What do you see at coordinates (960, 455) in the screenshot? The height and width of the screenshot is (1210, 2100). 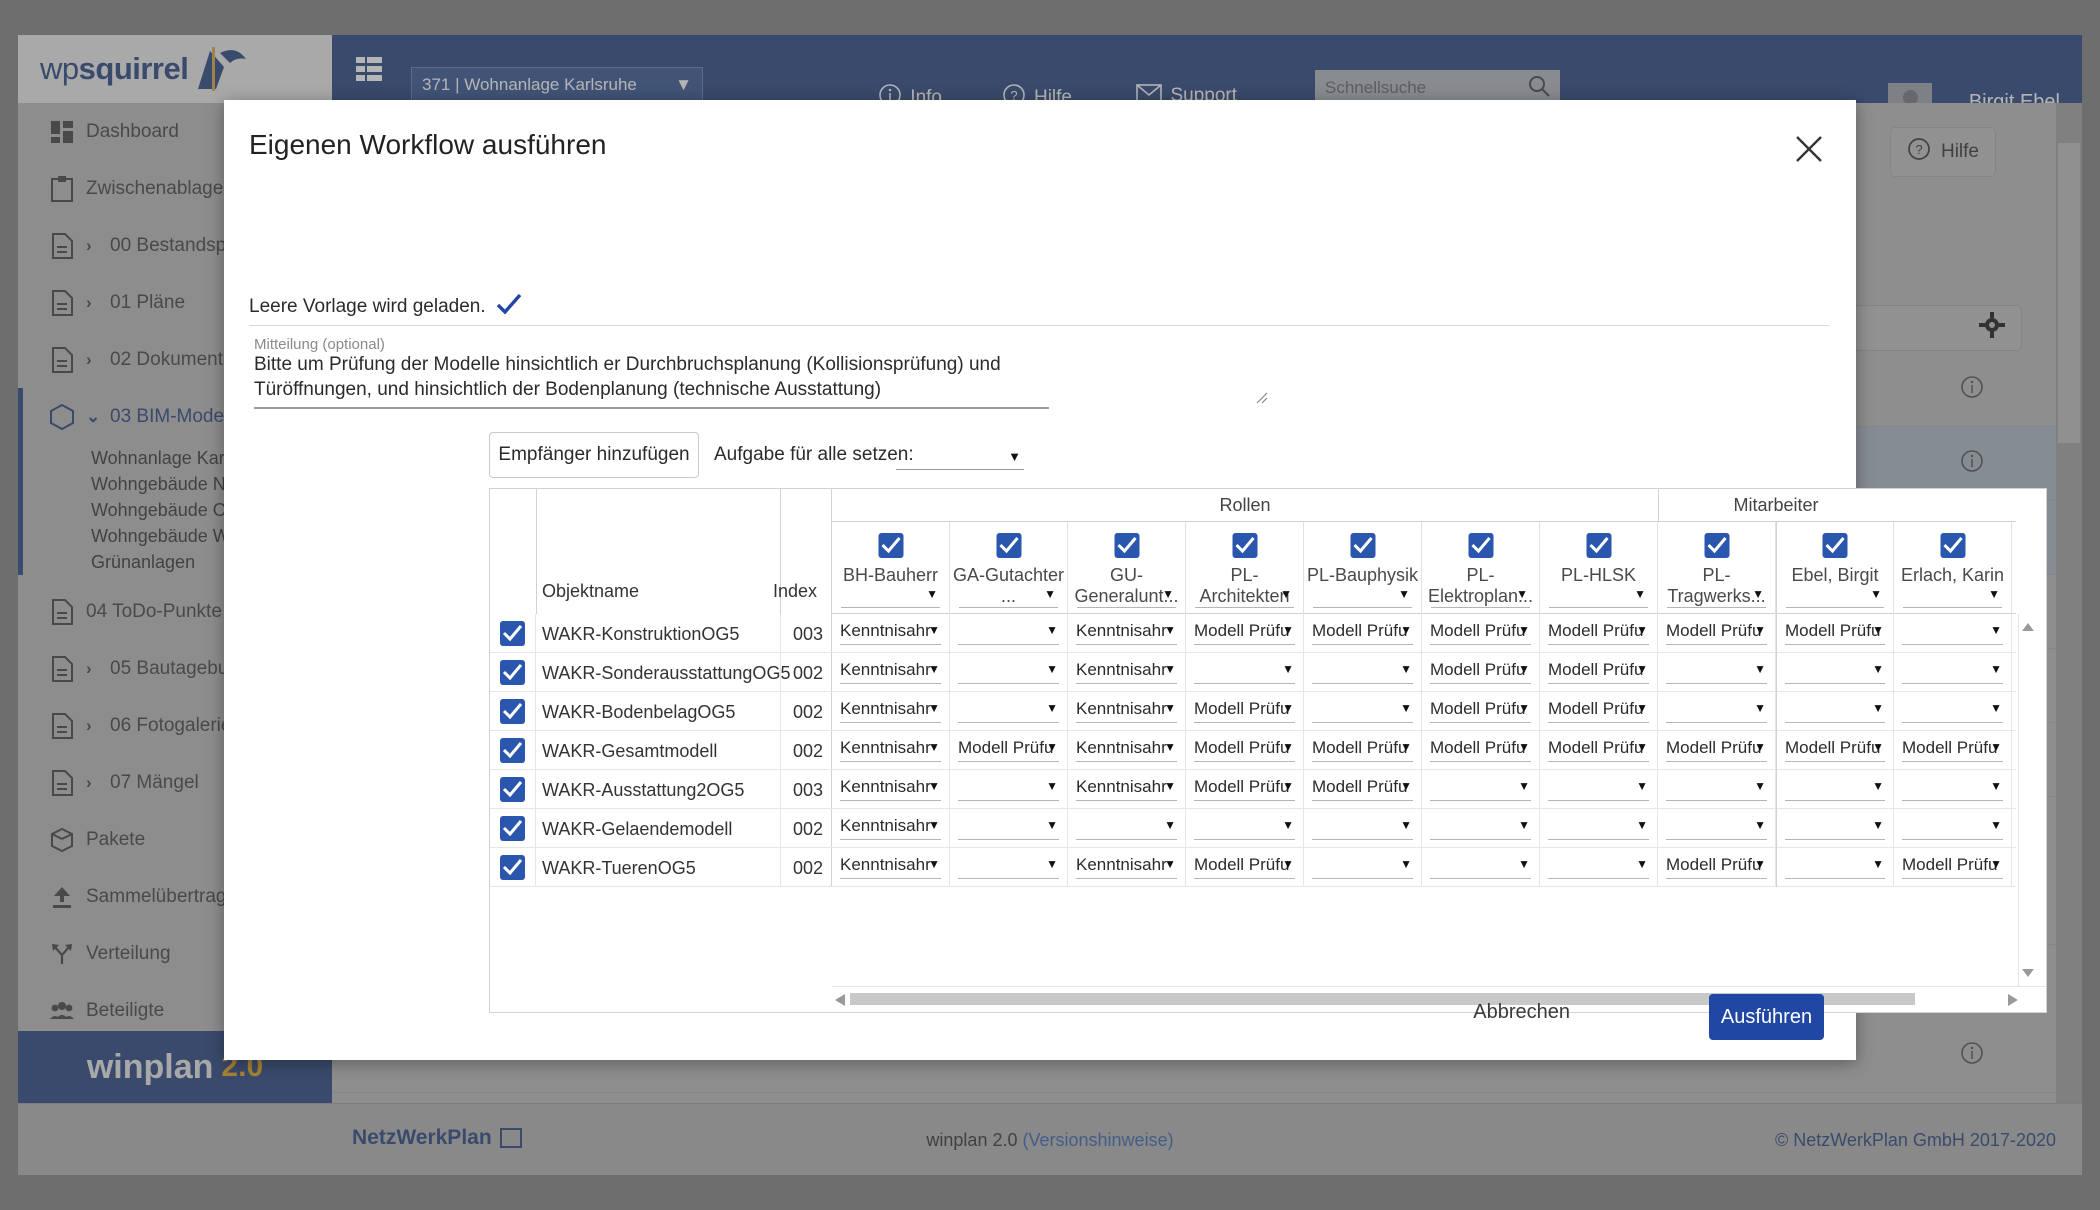 I see `task-for-all-select: ▼` at bounding box center [960, 455].